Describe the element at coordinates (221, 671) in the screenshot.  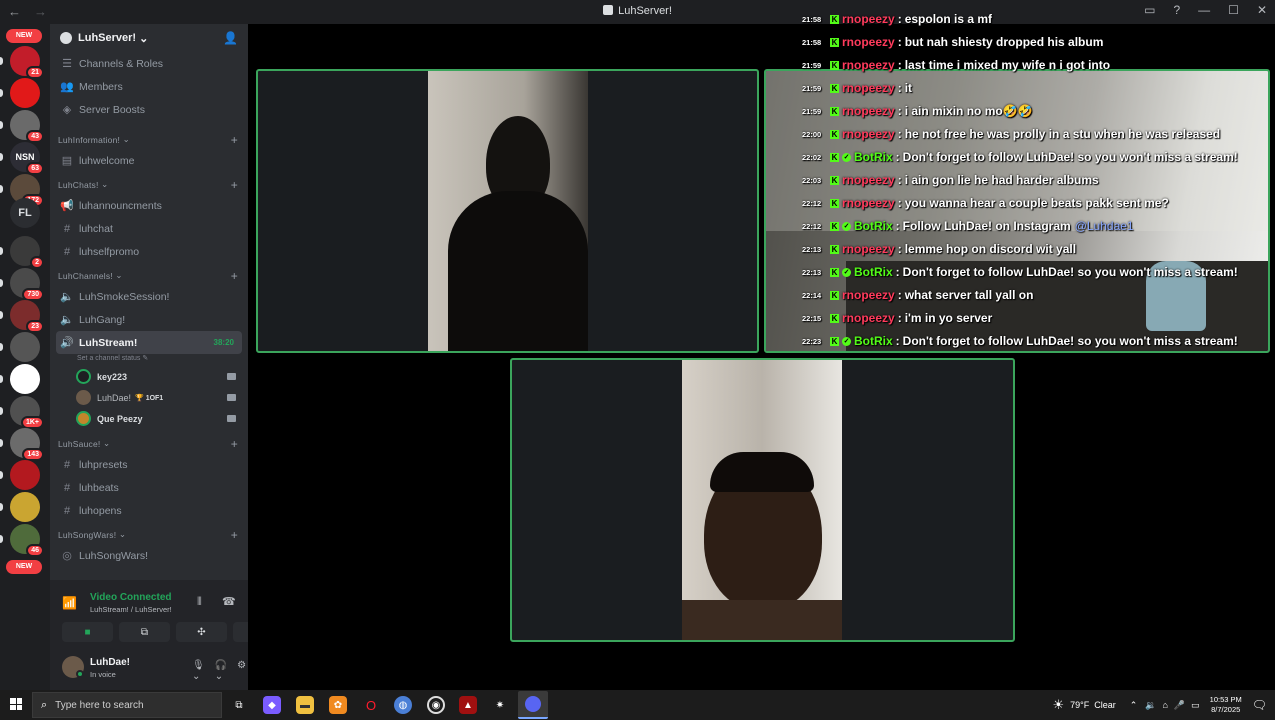
I see `headphones-icon: 🎧⌄` at that location.